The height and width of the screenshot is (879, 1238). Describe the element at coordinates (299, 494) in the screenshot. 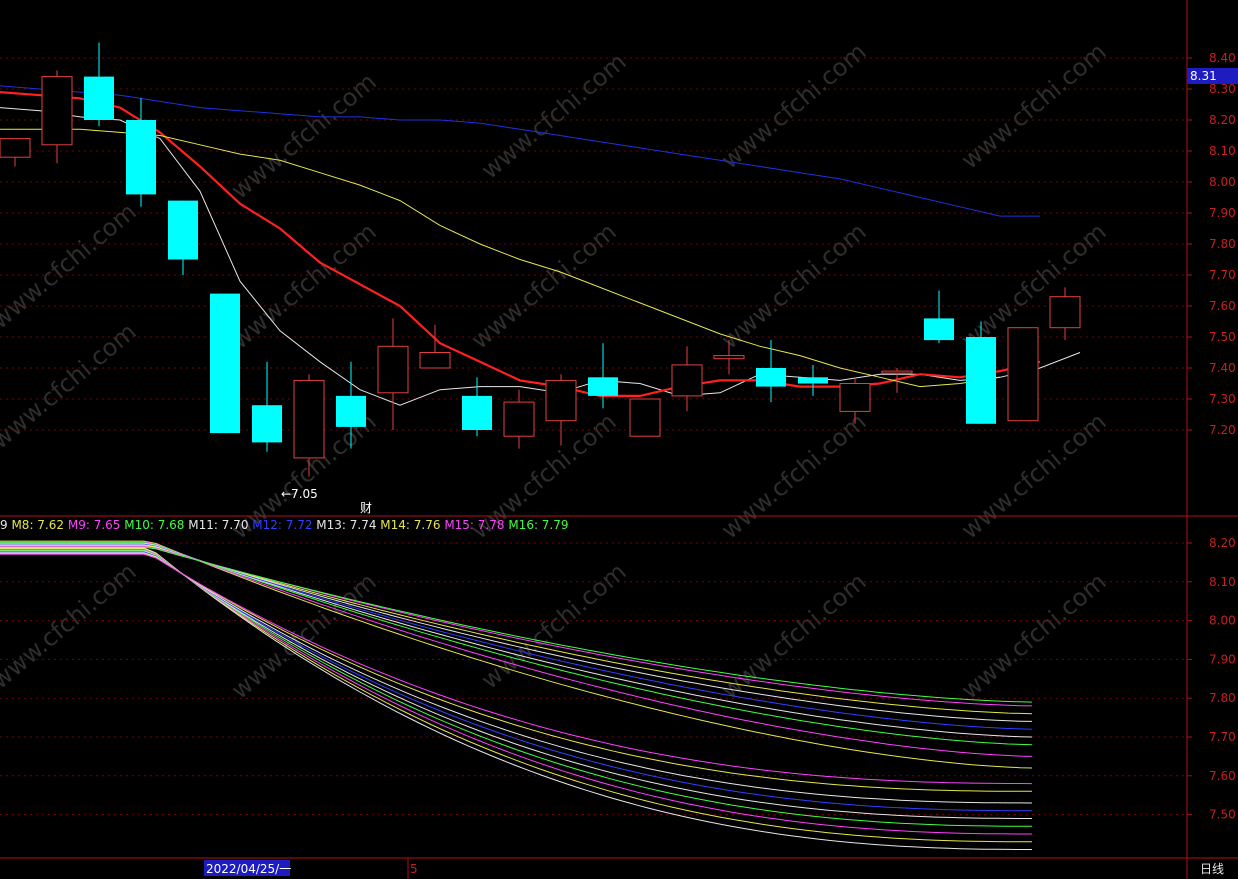

I see `min-price-marker: ←7.05` at that location.